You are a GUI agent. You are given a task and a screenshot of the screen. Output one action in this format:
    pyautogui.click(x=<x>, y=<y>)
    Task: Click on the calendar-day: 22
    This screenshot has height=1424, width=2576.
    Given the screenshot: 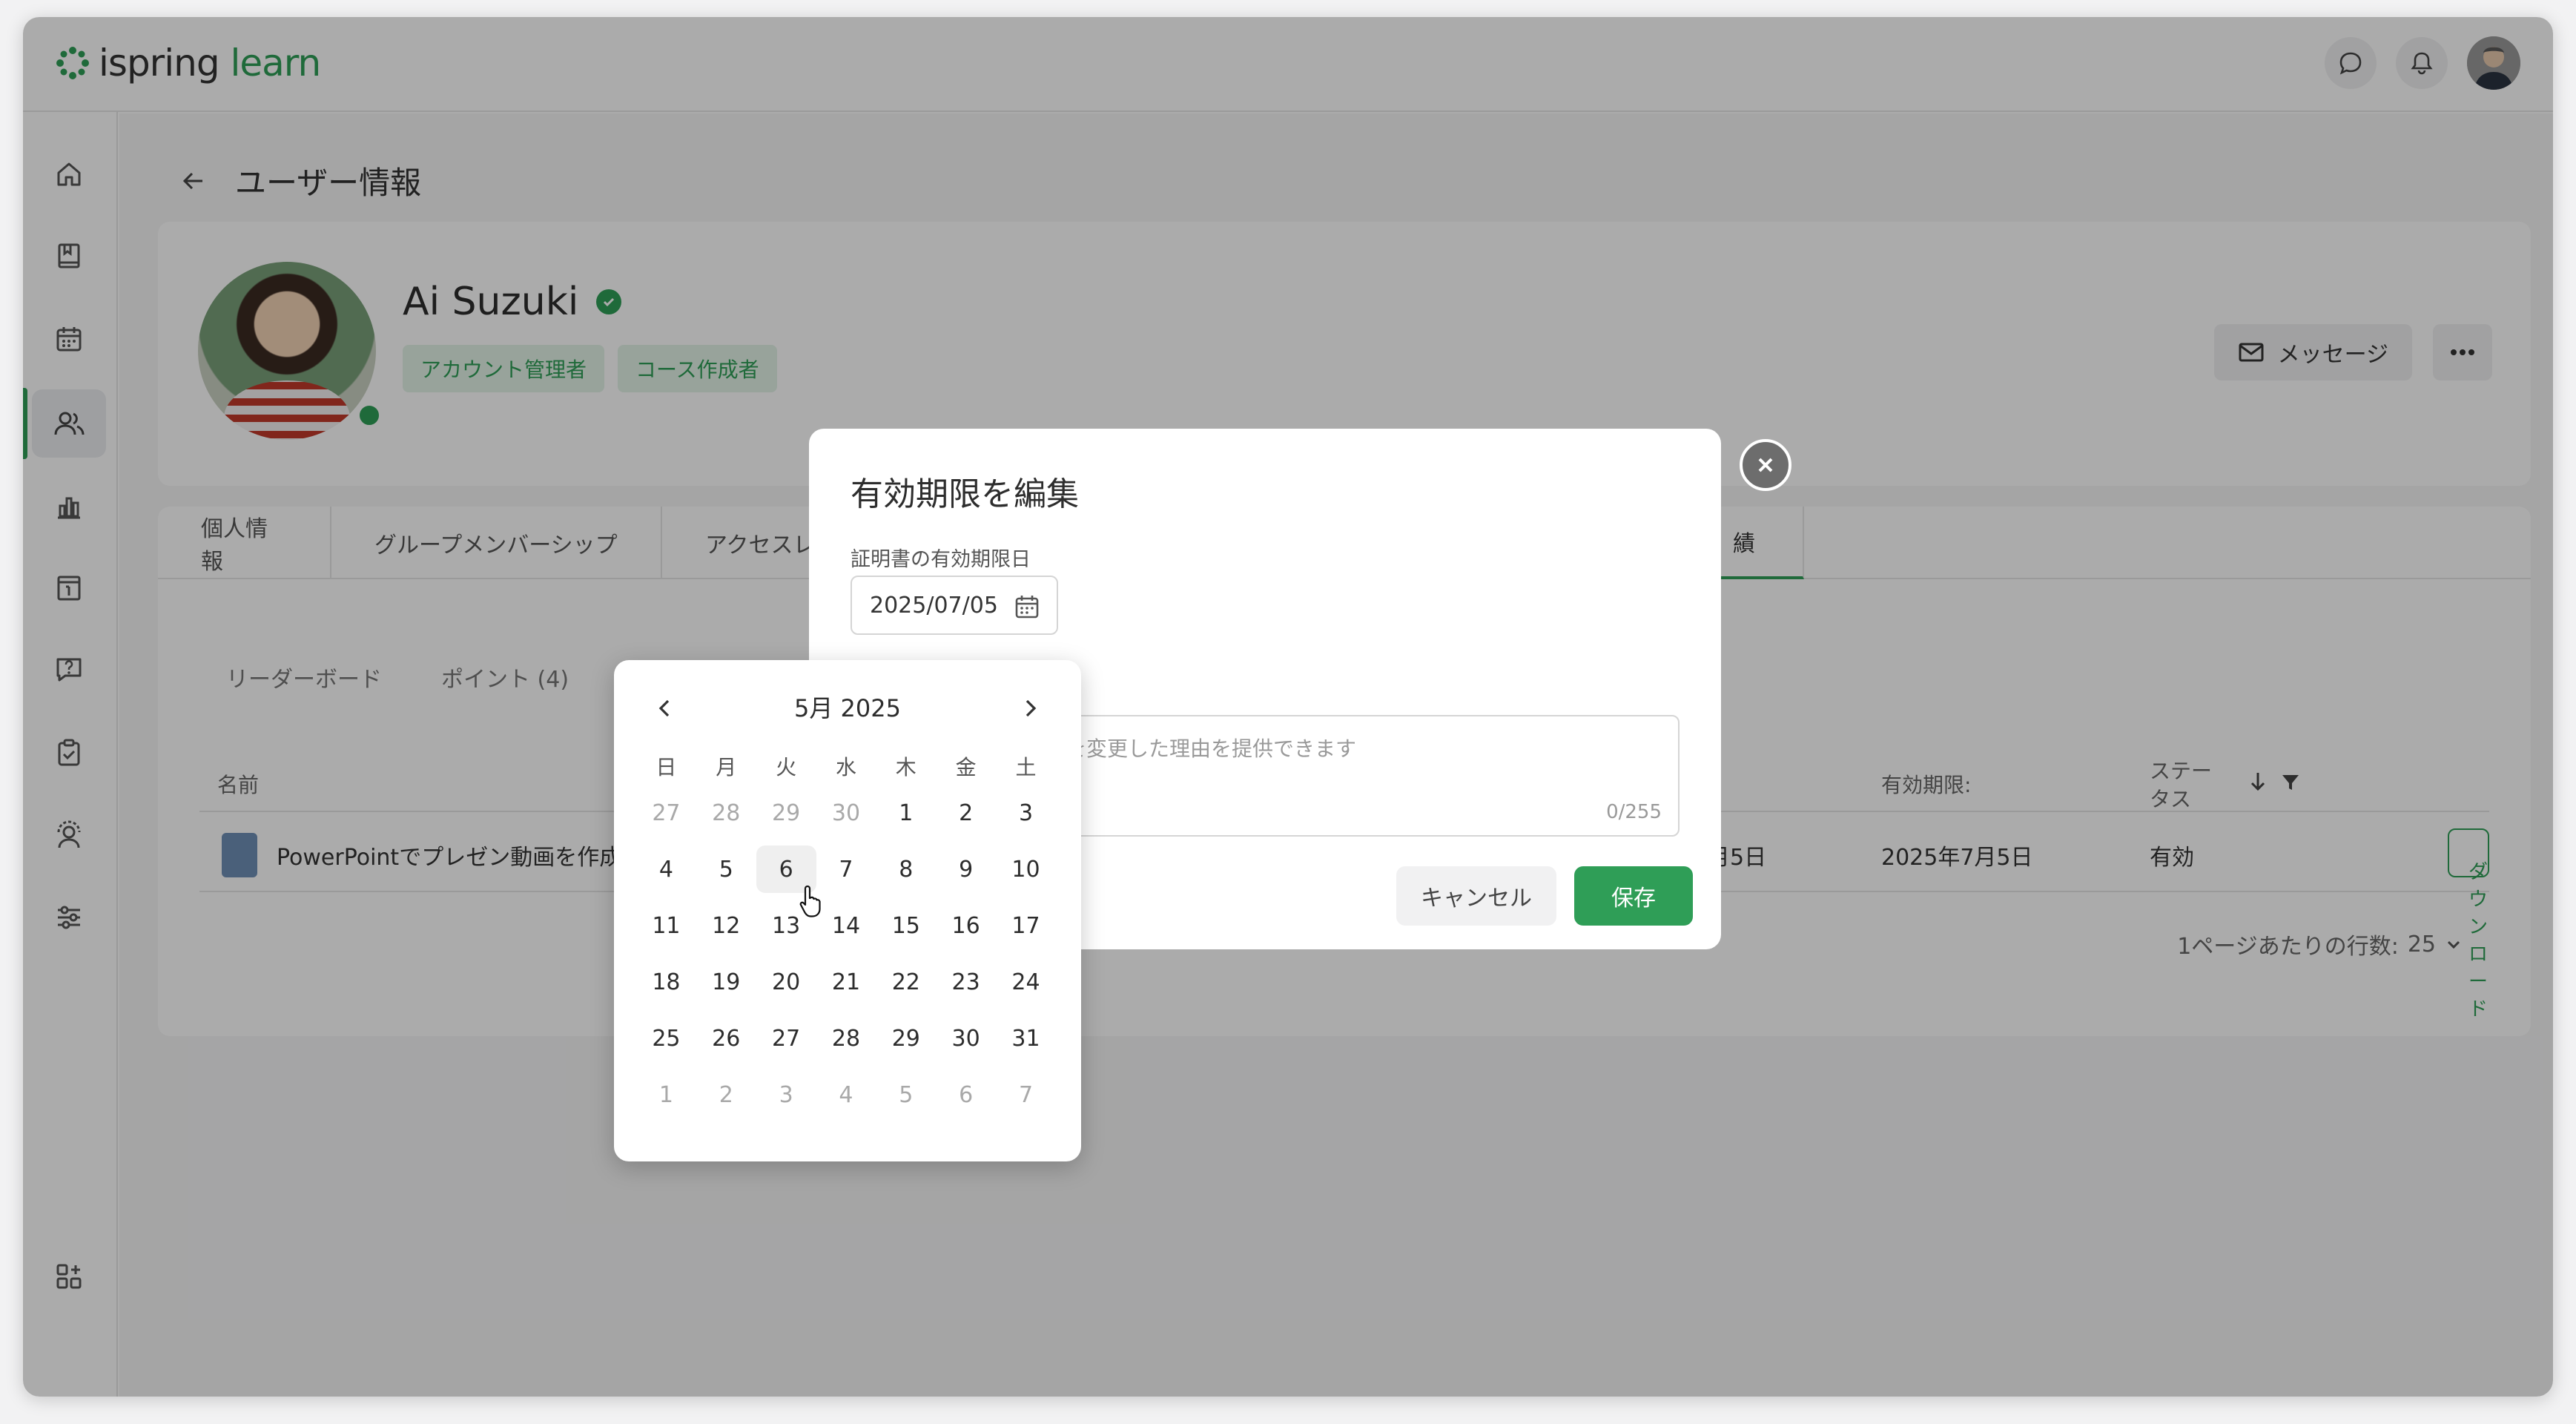 What is the action you would take?
    pyautogui.click(x=906, y=982)
    